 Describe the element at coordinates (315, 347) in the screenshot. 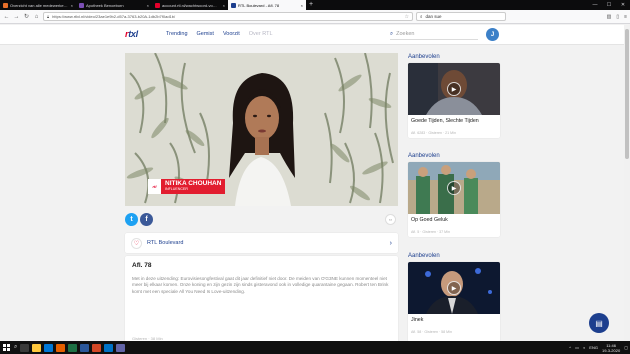

I see `windows-taskbar: ⌕ ^ ▭ ◖ ENG 11:46 19-3-2020 ▢` at that location.